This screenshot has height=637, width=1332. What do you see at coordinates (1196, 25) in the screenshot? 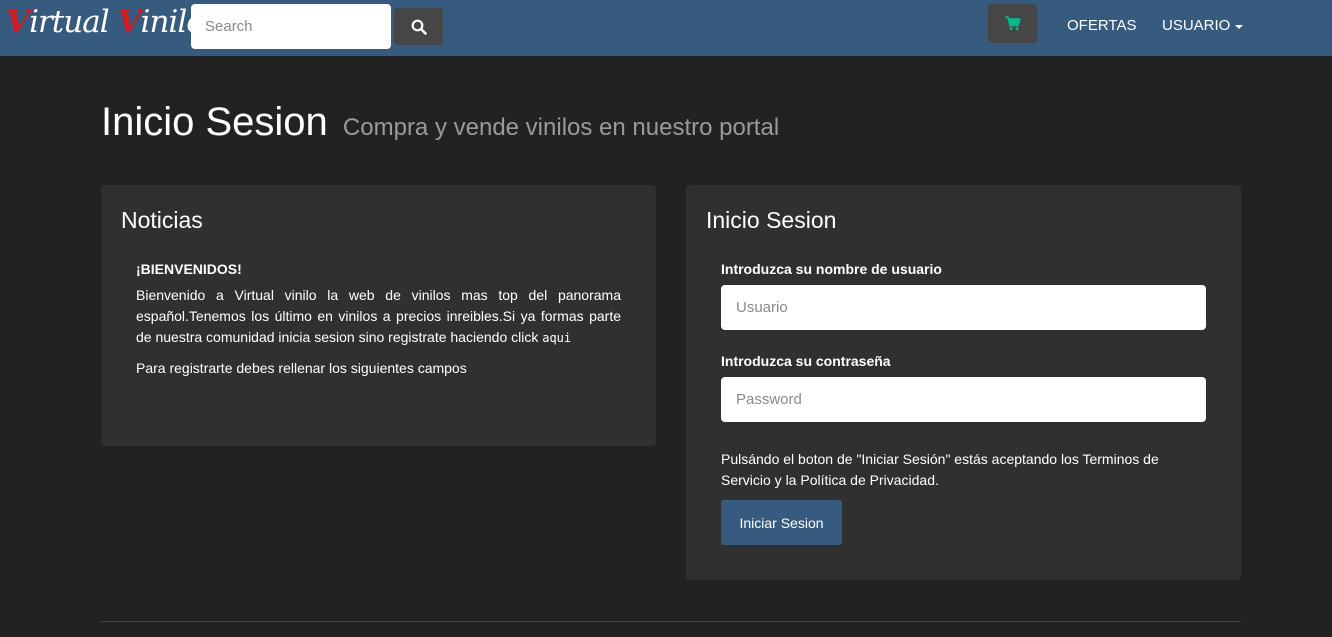
I see `nav-usuario-label: USUARIO` at bounding box center [1196, 25].